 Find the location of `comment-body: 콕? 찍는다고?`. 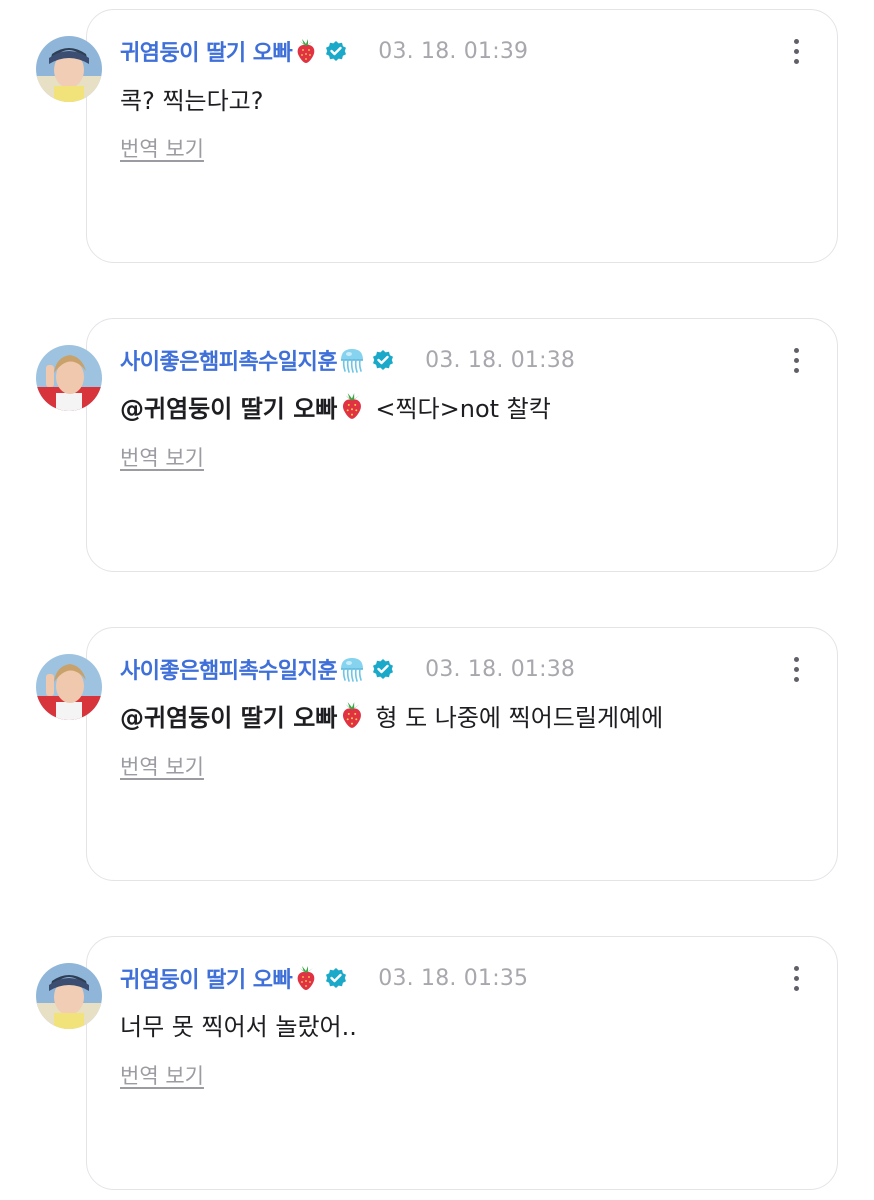

comment-body: 콕? 찍는다고? is located at coordinates (192, 100).